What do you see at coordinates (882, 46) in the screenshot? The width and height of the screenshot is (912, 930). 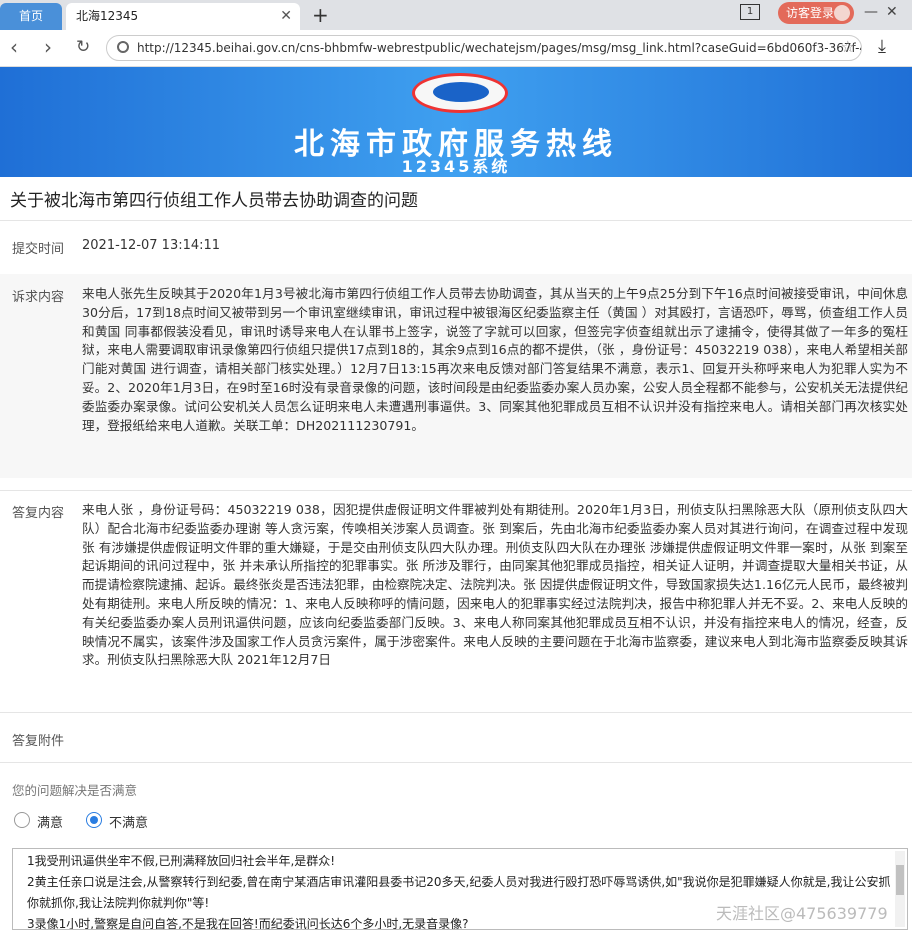 I see `download-icon: ⤓` at bounding box center [882, 46].